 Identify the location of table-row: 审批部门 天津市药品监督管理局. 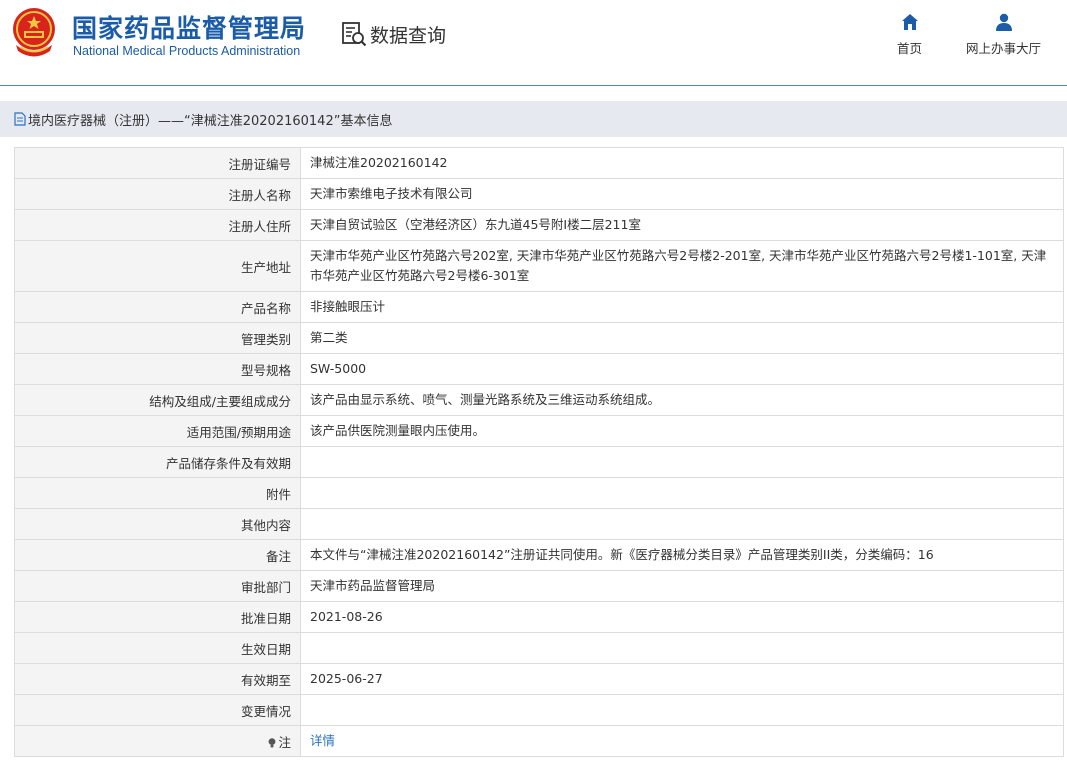
(539, 586).